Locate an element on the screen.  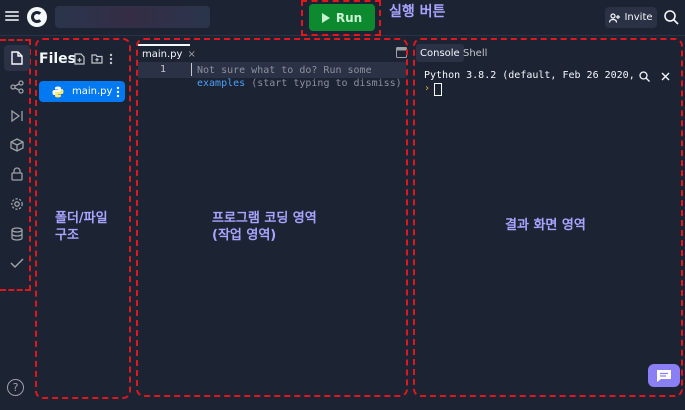
help-icon: ? is located at coordinates (15, 387).